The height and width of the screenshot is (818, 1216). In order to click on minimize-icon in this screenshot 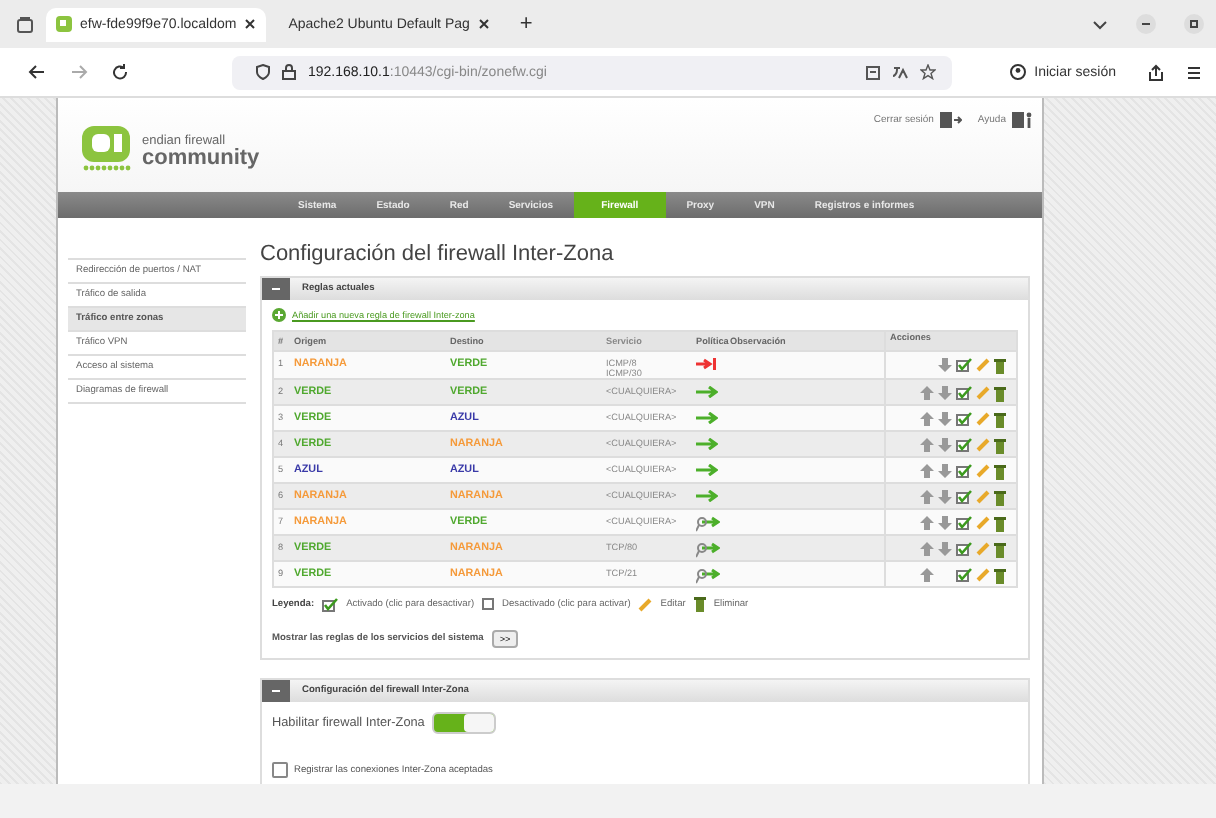, I will do `click(1146, 24)`.